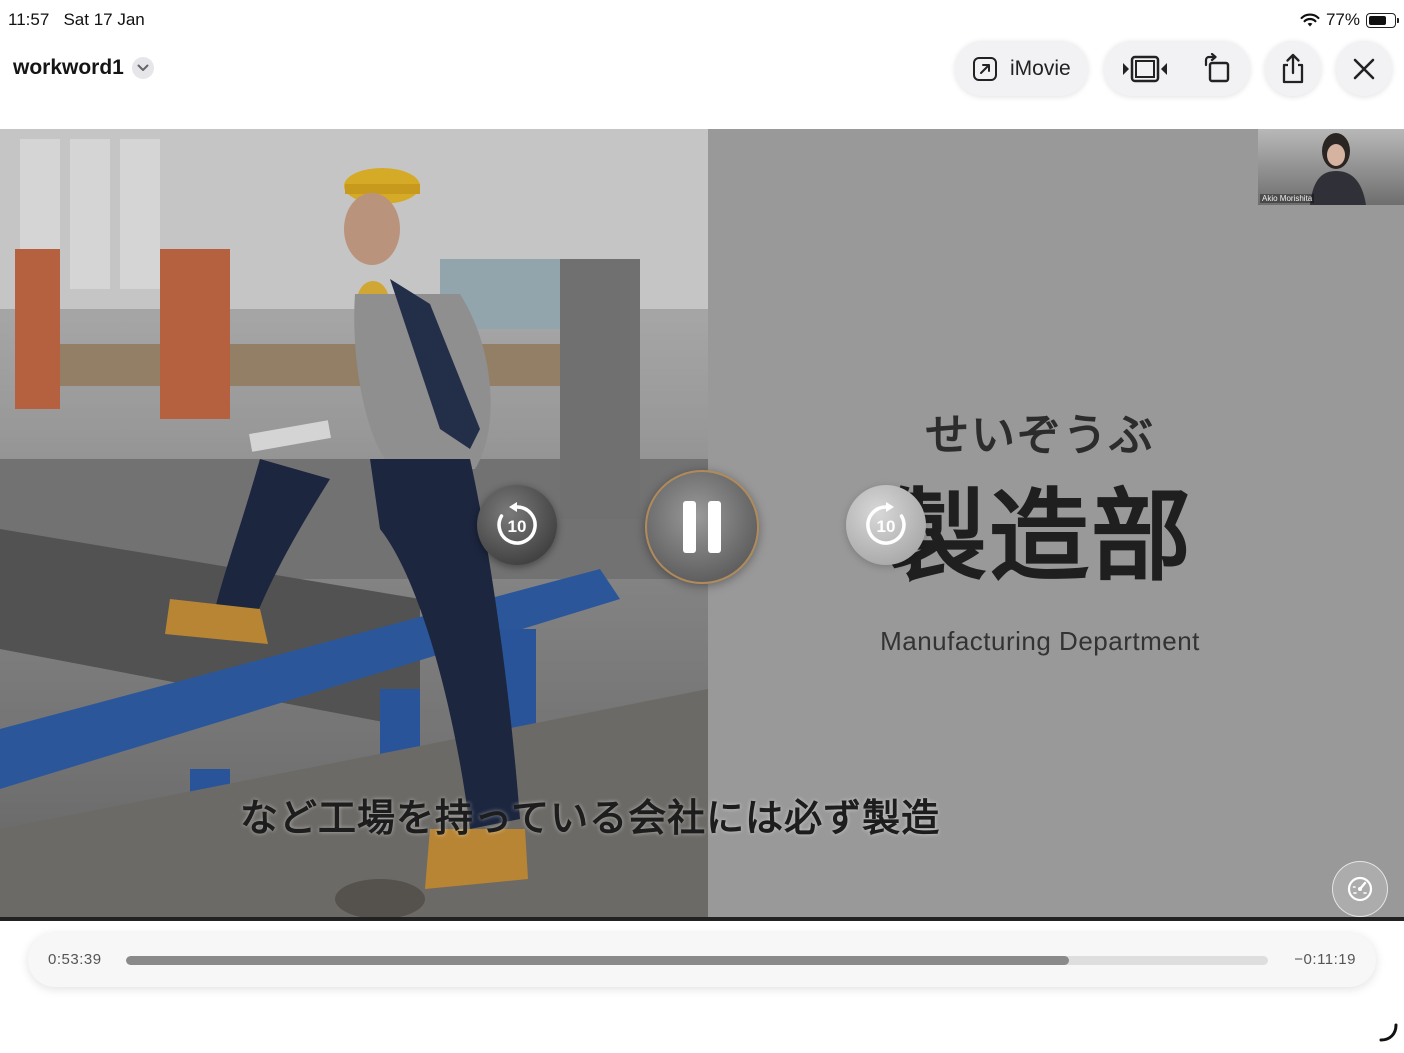 This screenshot has width=1404, height=1053. I want to click on progress-track, so click(697, 960).